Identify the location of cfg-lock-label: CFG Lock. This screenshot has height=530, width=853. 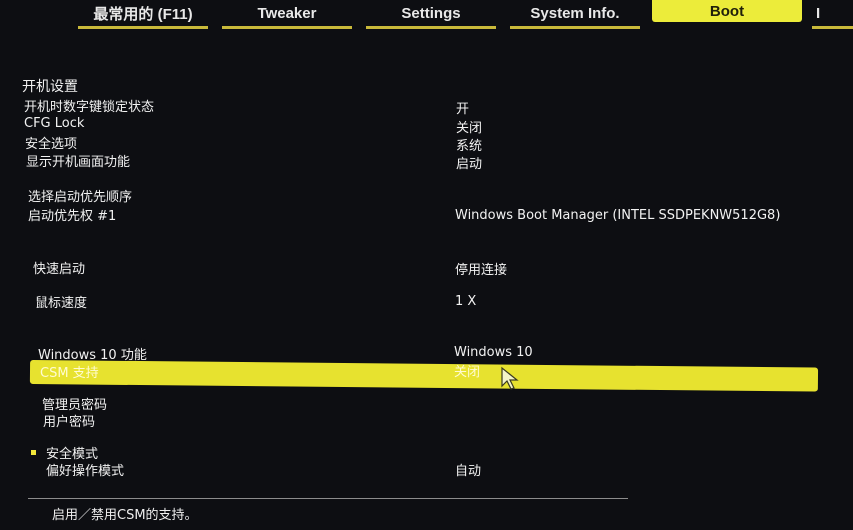
(54, 123).